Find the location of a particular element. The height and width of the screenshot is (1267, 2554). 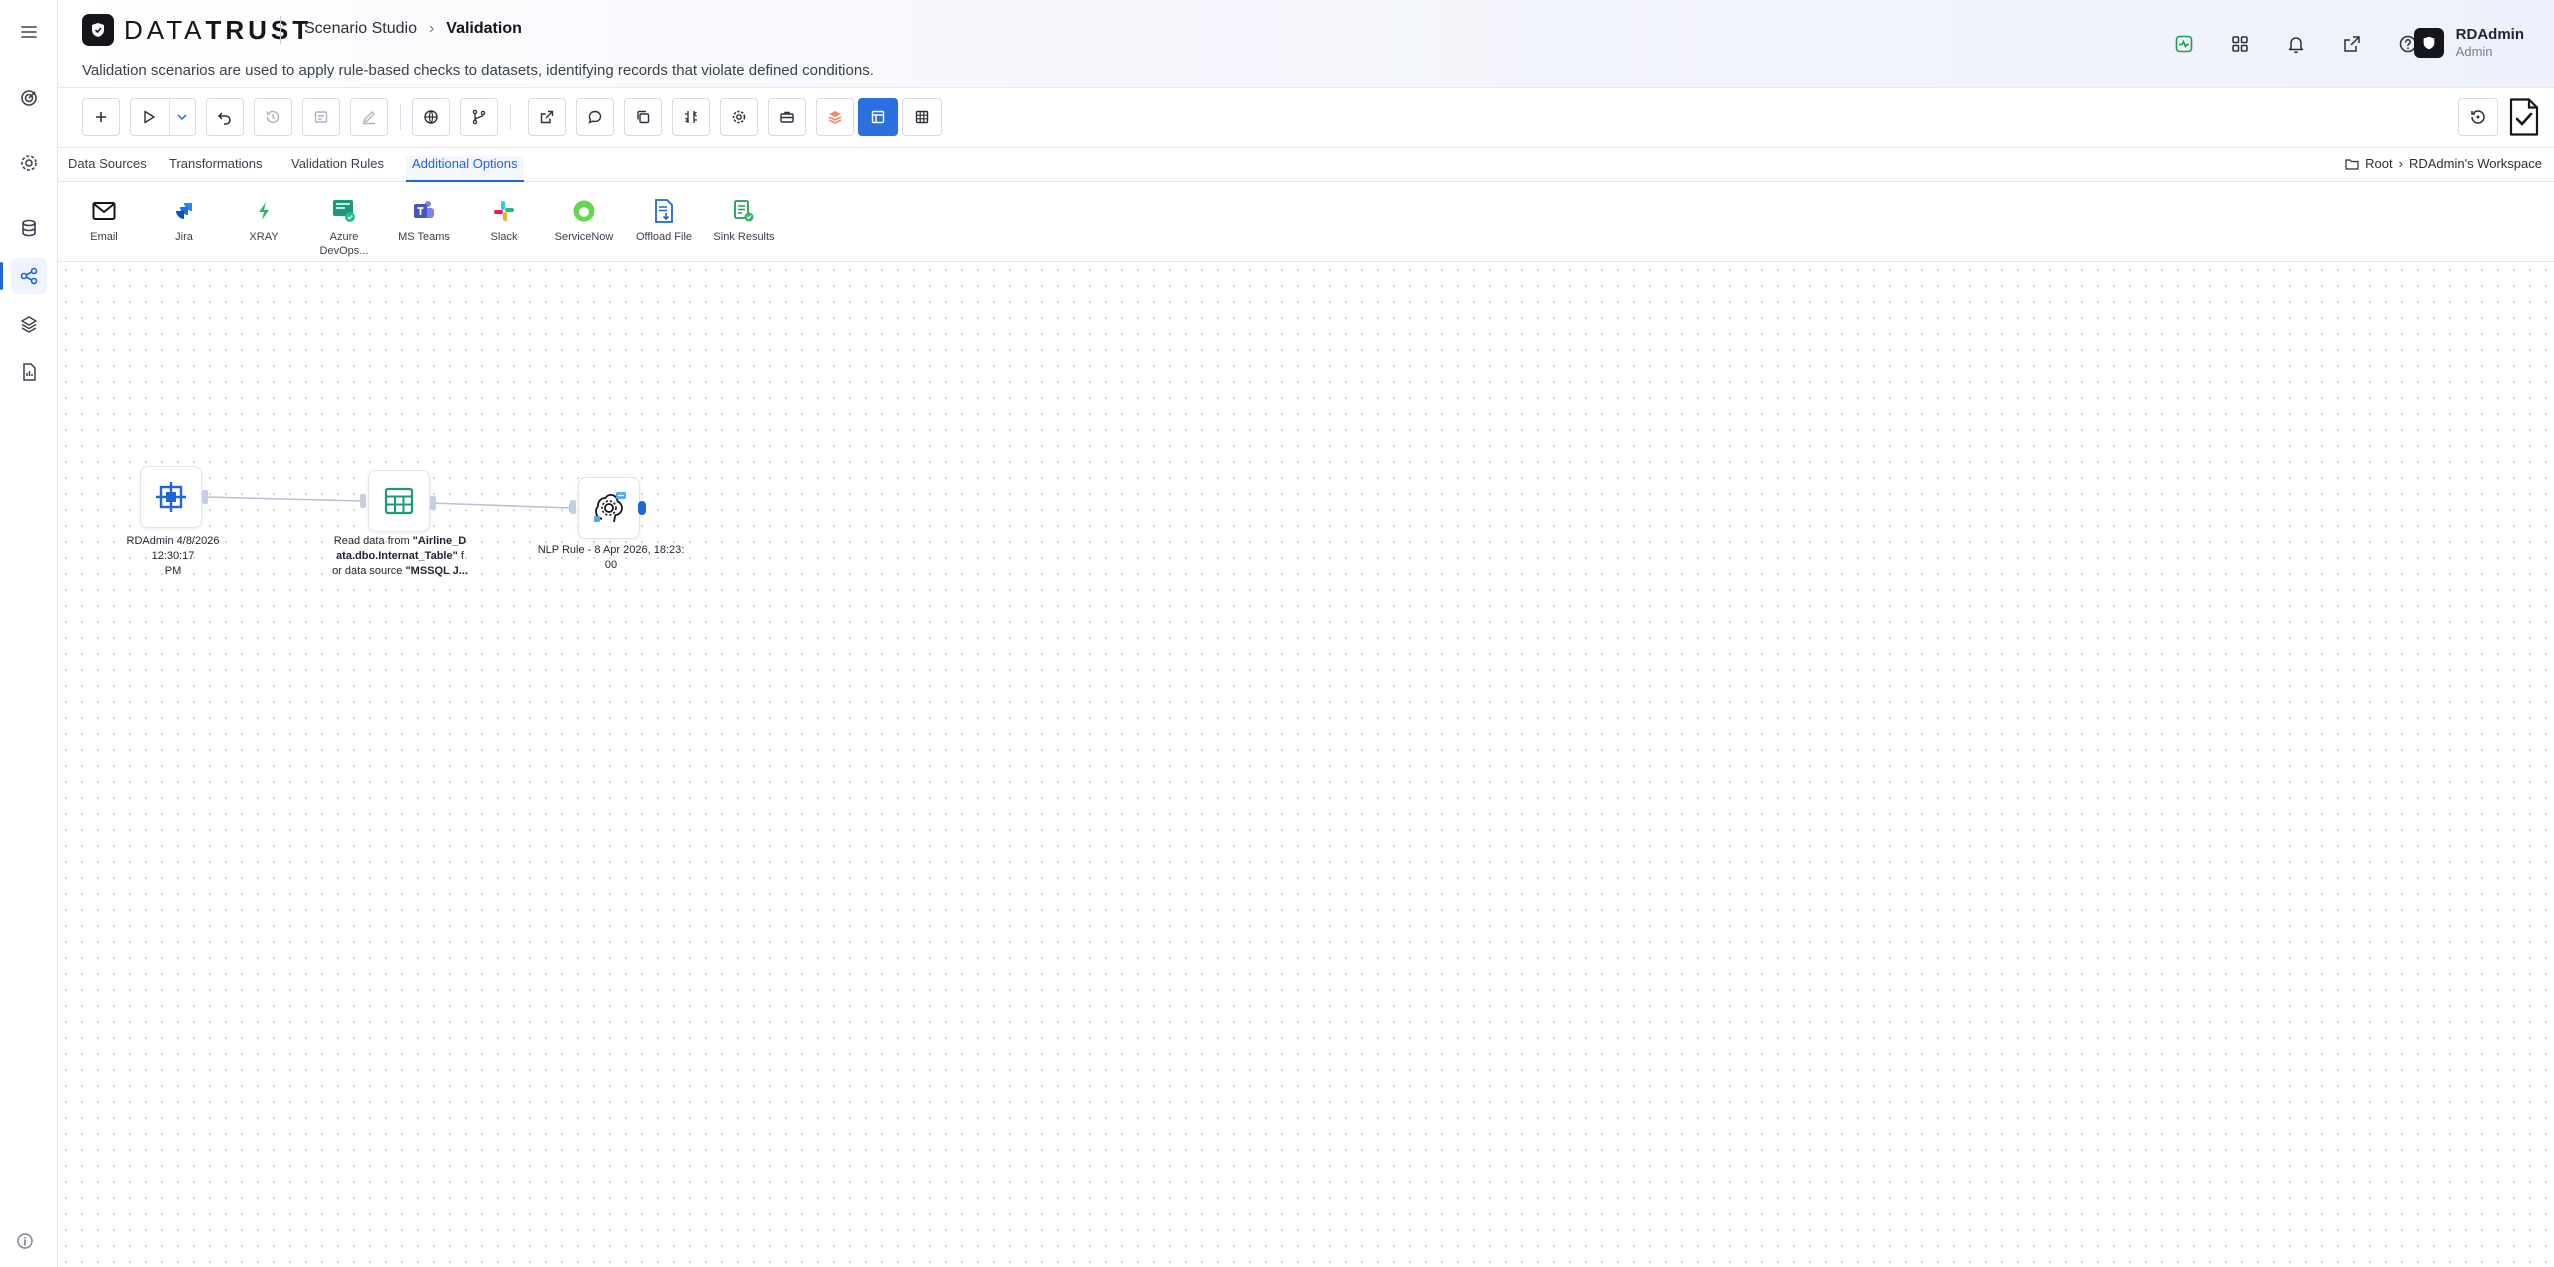

ms-teams-icon is located at coordinates (424, 211).